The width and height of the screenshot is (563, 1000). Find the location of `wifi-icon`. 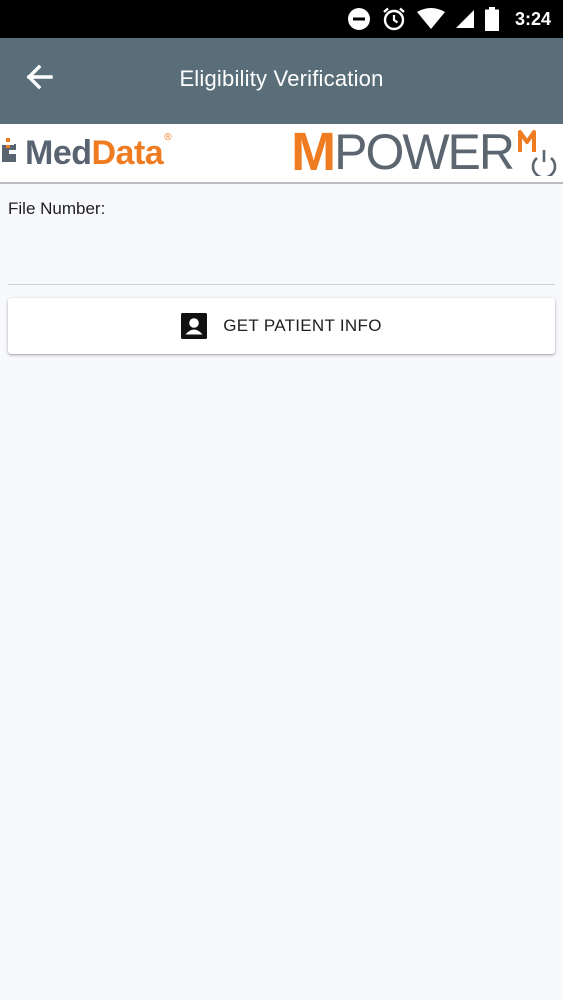

wifi-icon is located at coordinates (430, 18).